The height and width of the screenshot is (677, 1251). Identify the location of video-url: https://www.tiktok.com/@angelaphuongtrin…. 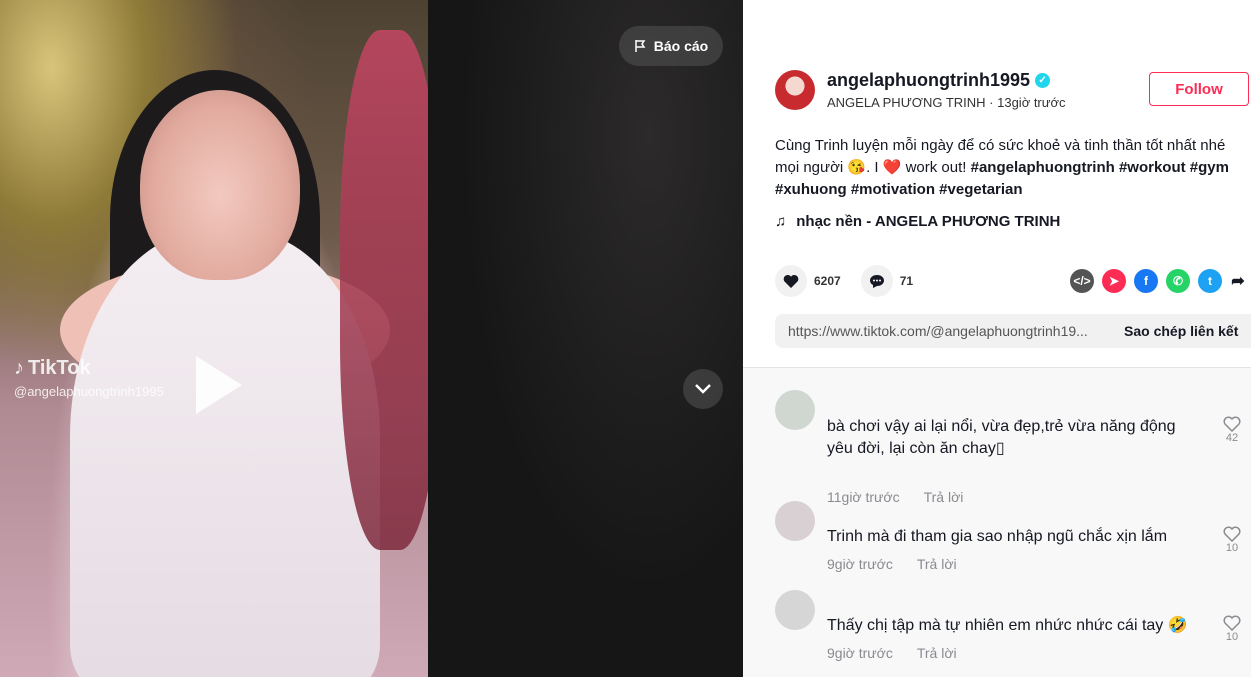
(948, 331).